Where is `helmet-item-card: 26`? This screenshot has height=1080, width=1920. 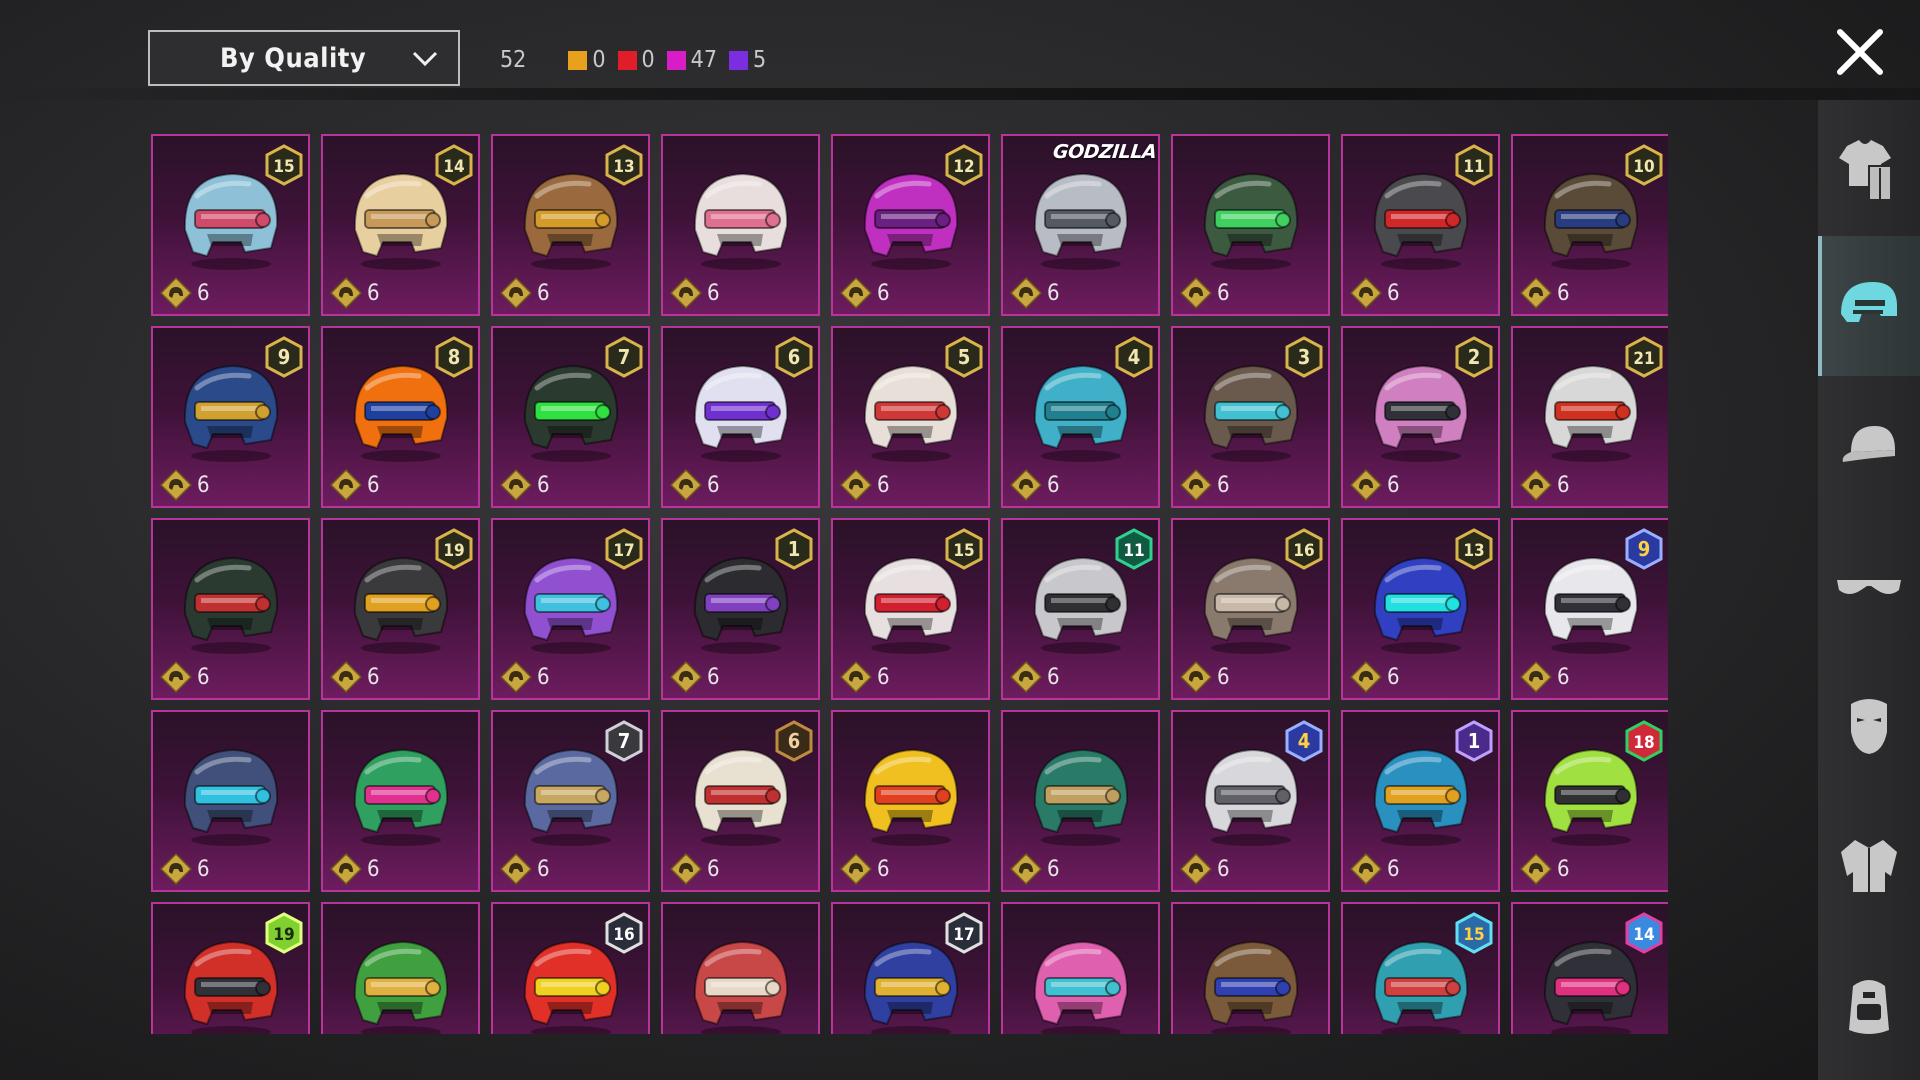 helmet-item-card: 26 is located at coordinates (1420, 417).